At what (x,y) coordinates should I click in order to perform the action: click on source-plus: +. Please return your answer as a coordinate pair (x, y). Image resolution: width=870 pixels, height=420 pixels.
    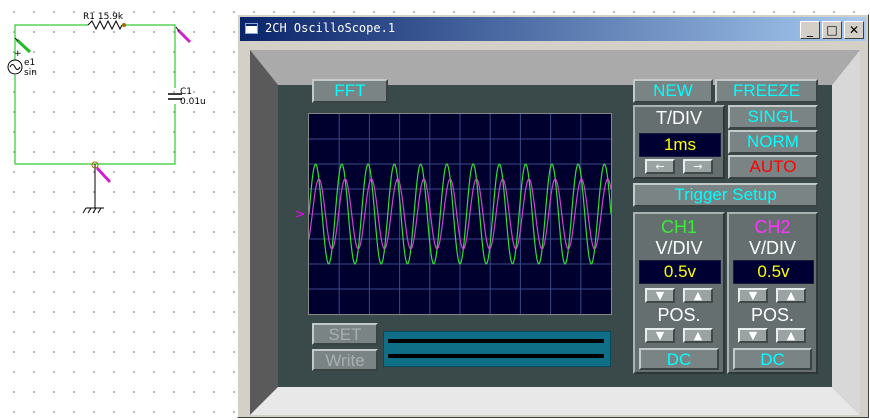
    Looking at the image, I should click on (18, 54).